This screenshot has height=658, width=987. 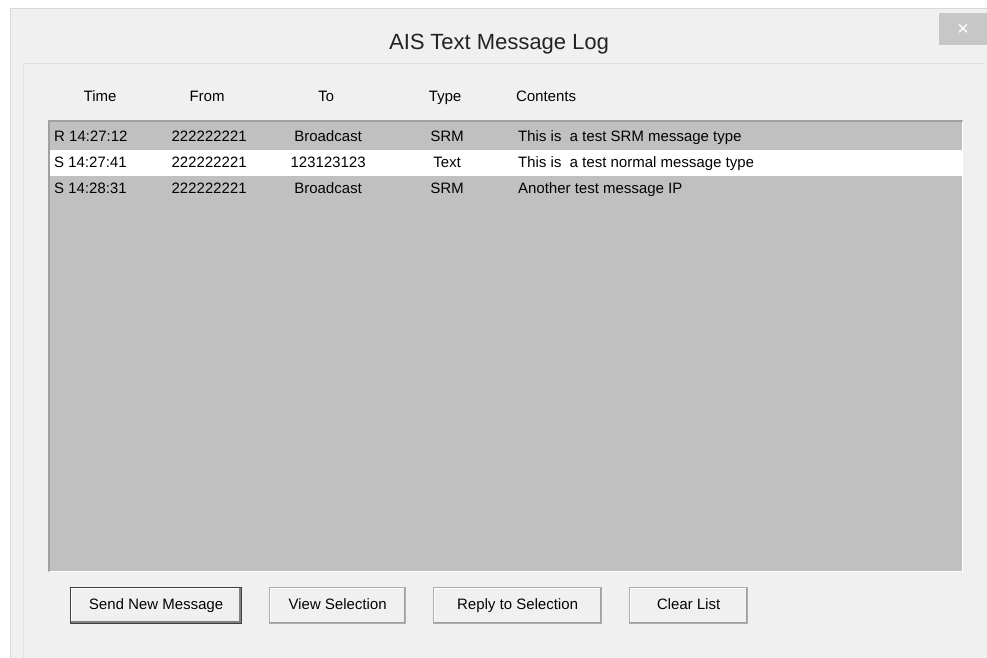 I want to click on table-cell-text: This is a test normal message type, so click(x=636, y=162).